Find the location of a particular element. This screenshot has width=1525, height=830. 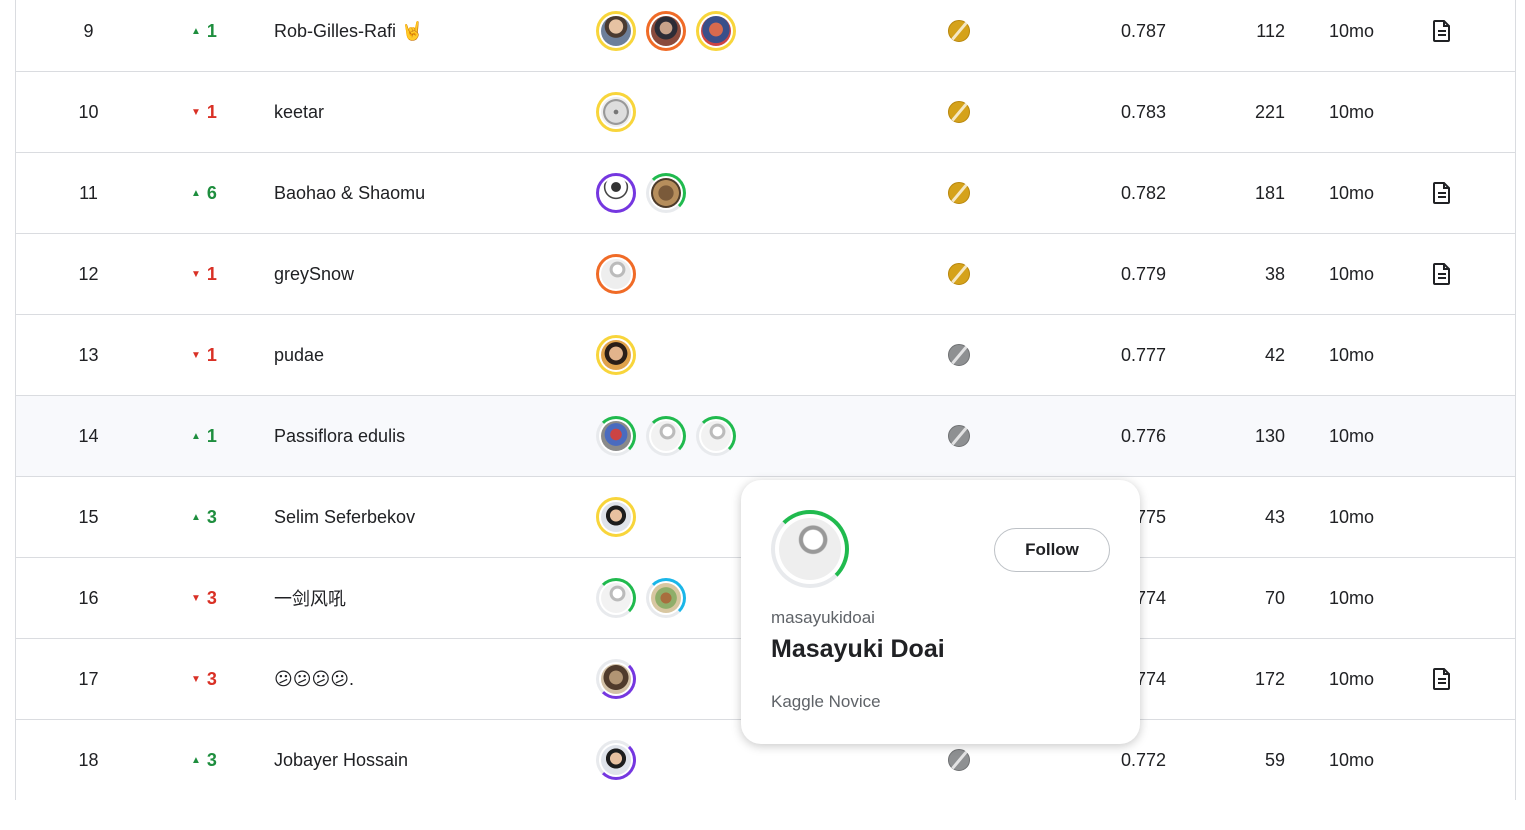

team-name: keetar is located at coordinates (424, 112).